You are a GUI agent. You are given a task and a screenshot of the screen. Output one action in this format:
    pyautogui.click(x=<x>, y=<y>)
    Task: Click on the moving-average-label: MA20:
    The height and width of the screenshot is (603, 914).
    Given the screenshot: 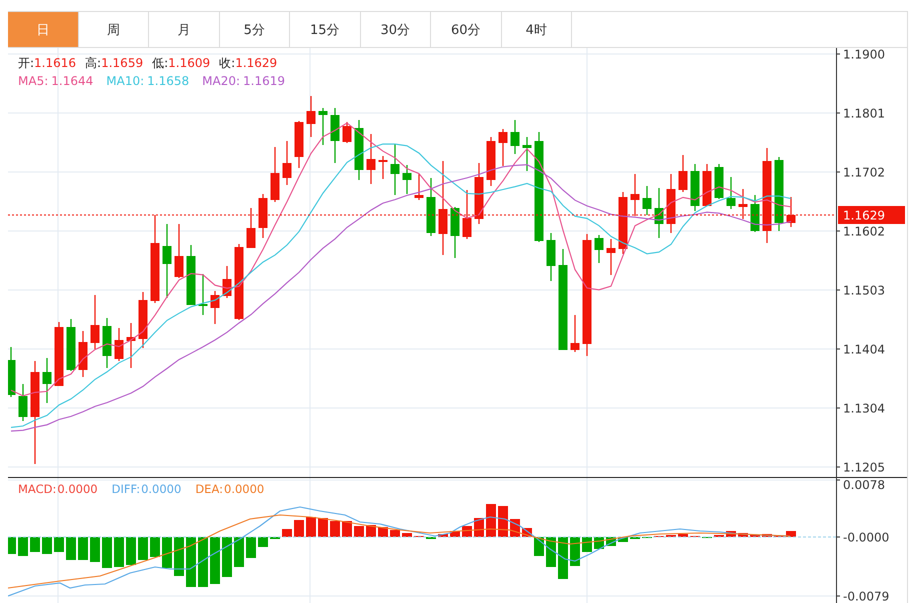 What is the action you would take?
    pyautogui.click(x=221, y=81)
    